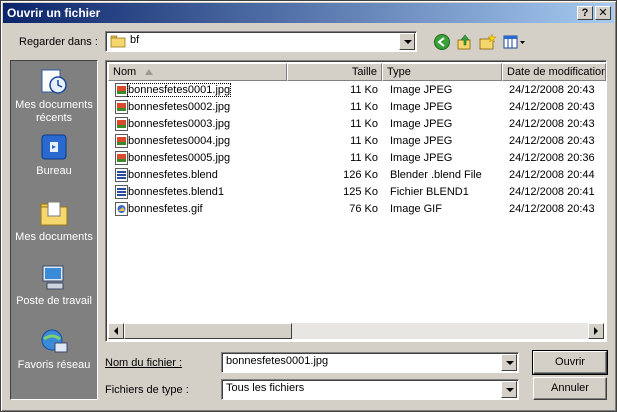 This screenshot has height=412, width=617. I want to click on lookin-value: bf, so click(135, 40).